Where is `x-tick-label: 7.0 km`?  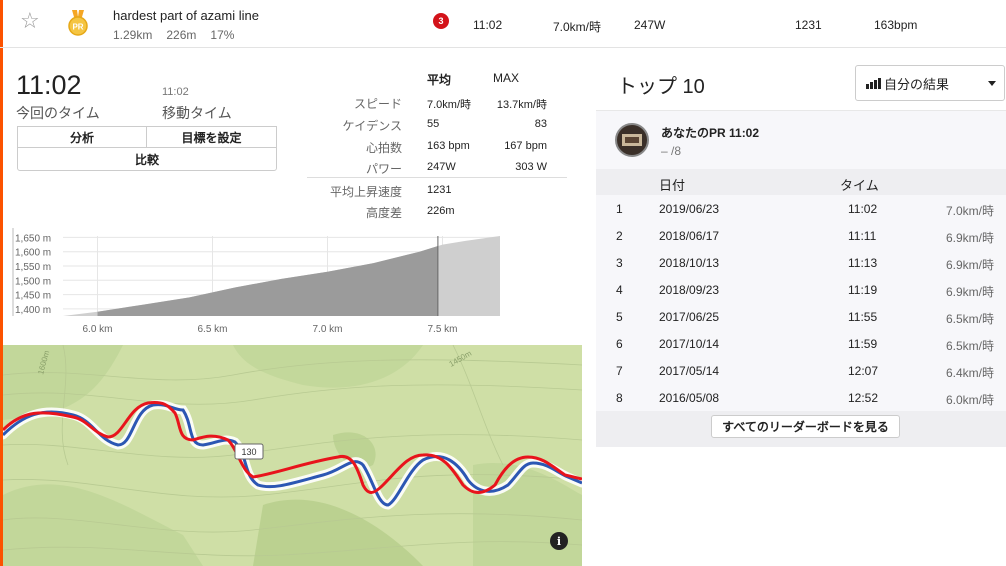 x-tick-label: 7.0 km is located at coordinates (327, 329).